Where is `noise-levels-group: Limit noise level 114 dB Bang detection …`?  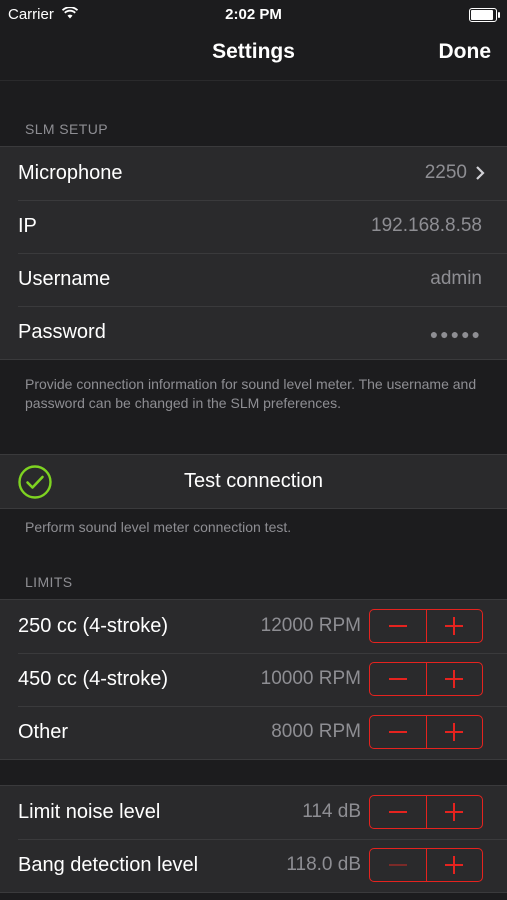
noise-levels-group: Limit noise level 114 dB Bang detection … is located at coordinates (253, 839).